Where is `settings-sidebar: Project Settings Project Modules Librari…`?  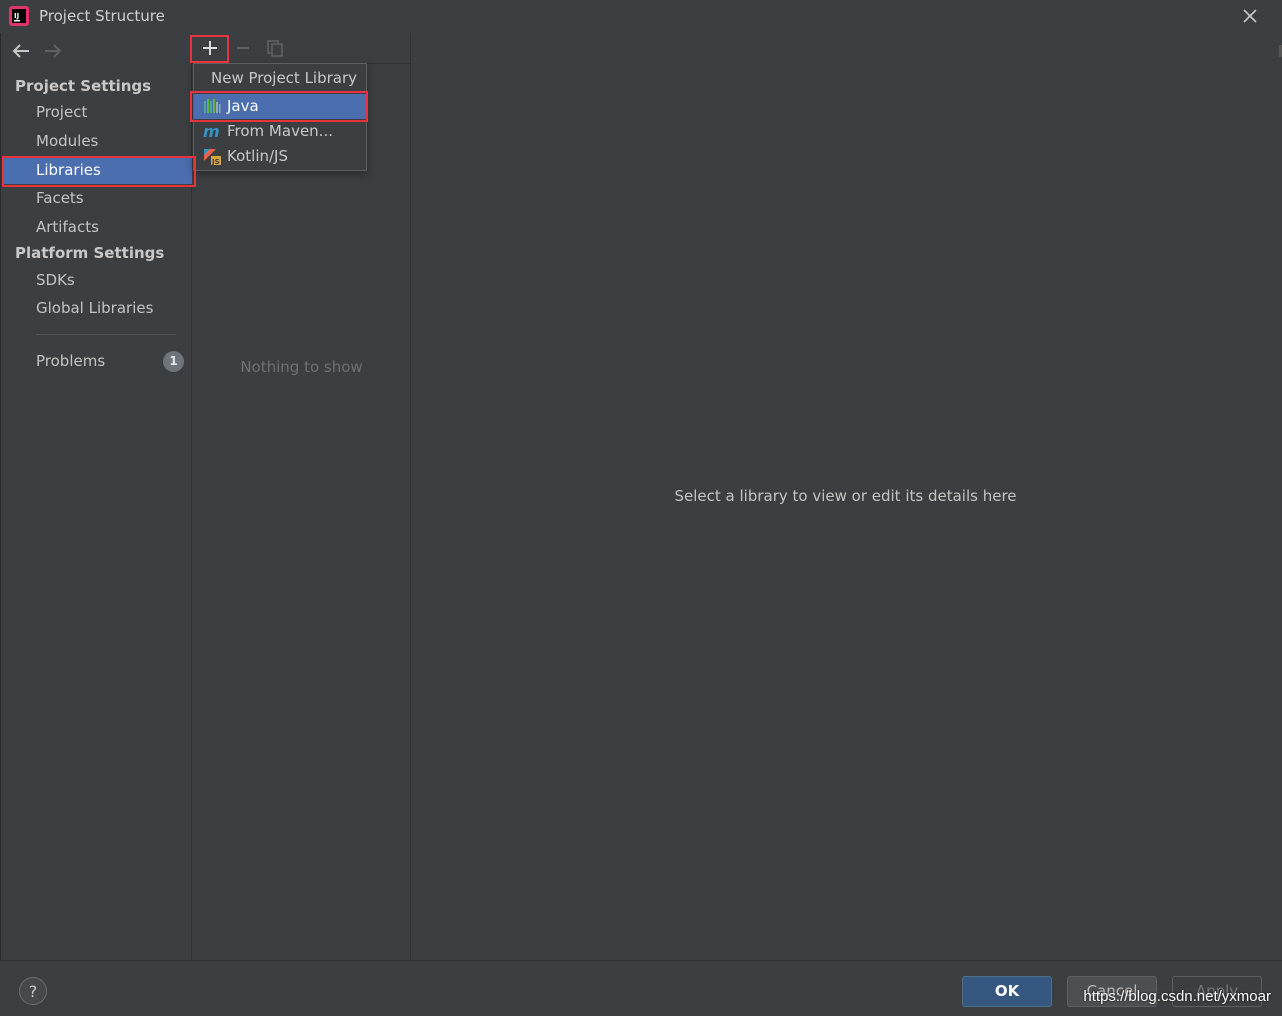
settings-sidebar: Project Settings Project Modules Librari… is located at coordinates (97, 496).